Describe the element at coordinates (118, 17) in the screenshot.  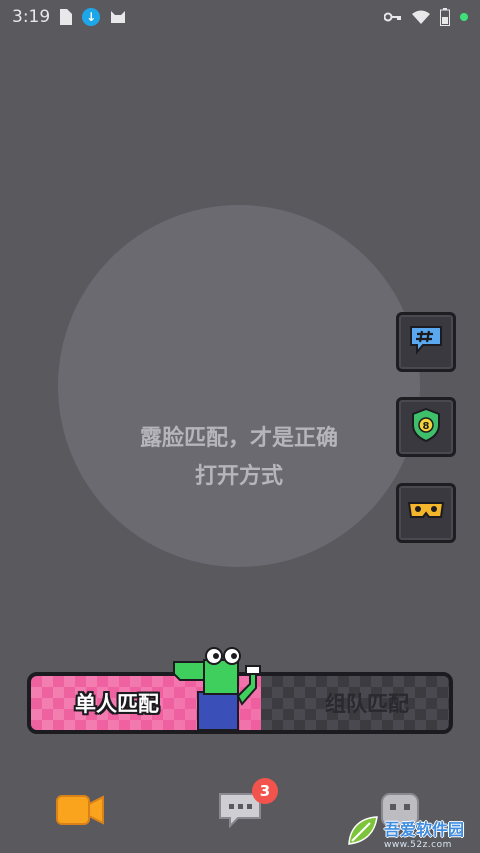
I see `cat-icon` at that location.